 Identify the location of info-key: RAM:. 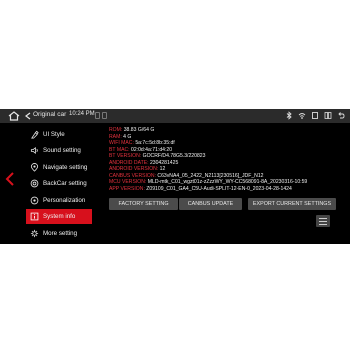
(115, 136).